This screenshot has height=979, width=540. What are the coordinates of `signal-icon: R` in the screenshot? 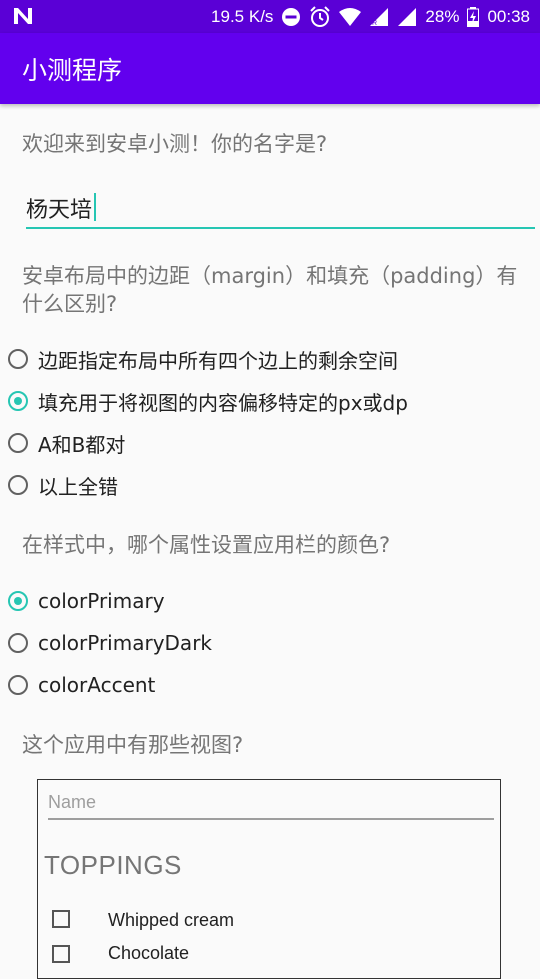 It's located at (379, 17).